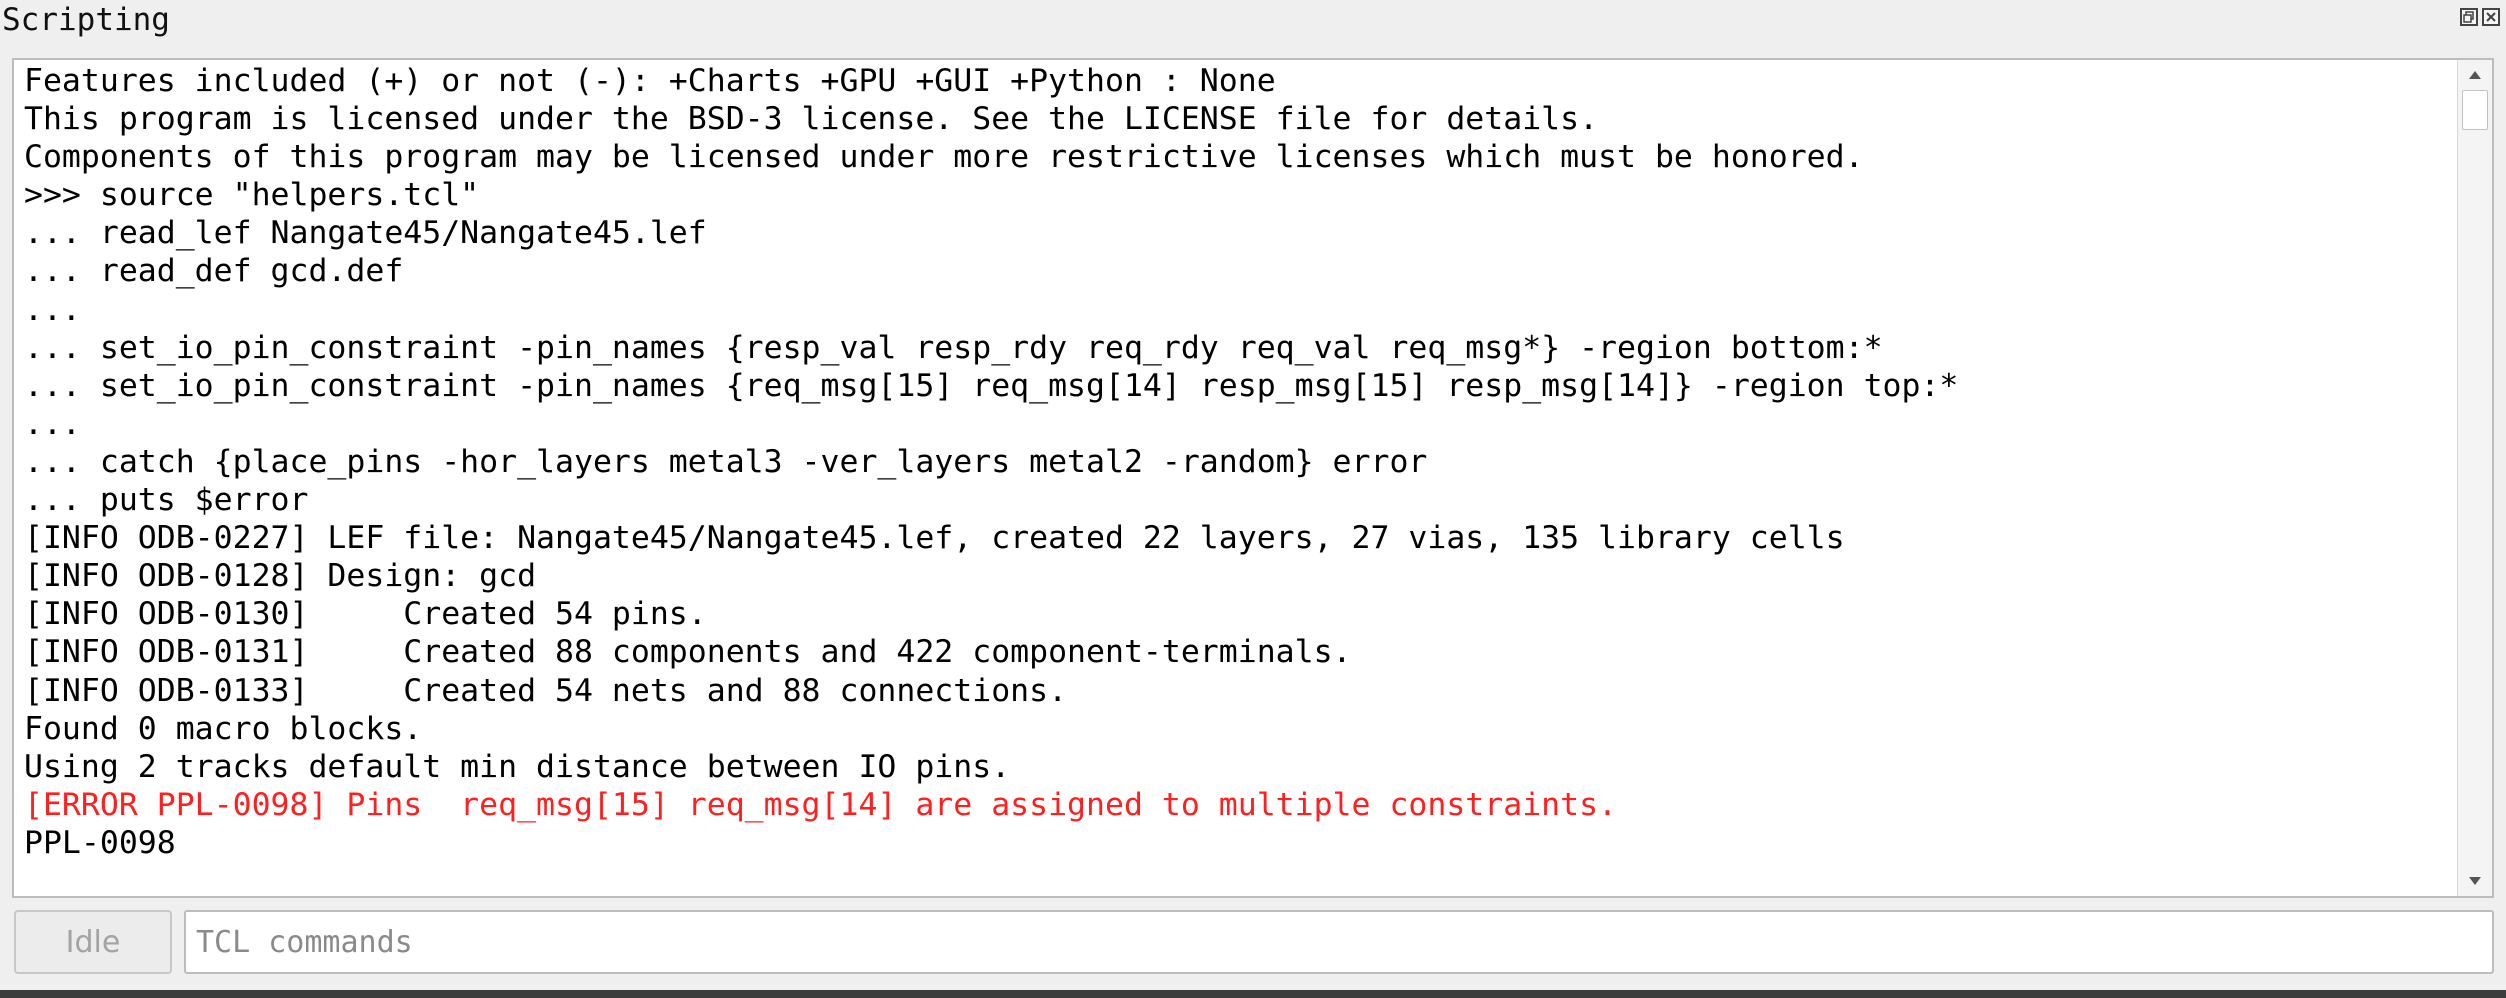 The width and height of the screenshot is (2506, 998). What do you see at coordinates (100, 842) in the screenshot?
I see `console-line: PPL-0098` at bounding box center [100, 842].